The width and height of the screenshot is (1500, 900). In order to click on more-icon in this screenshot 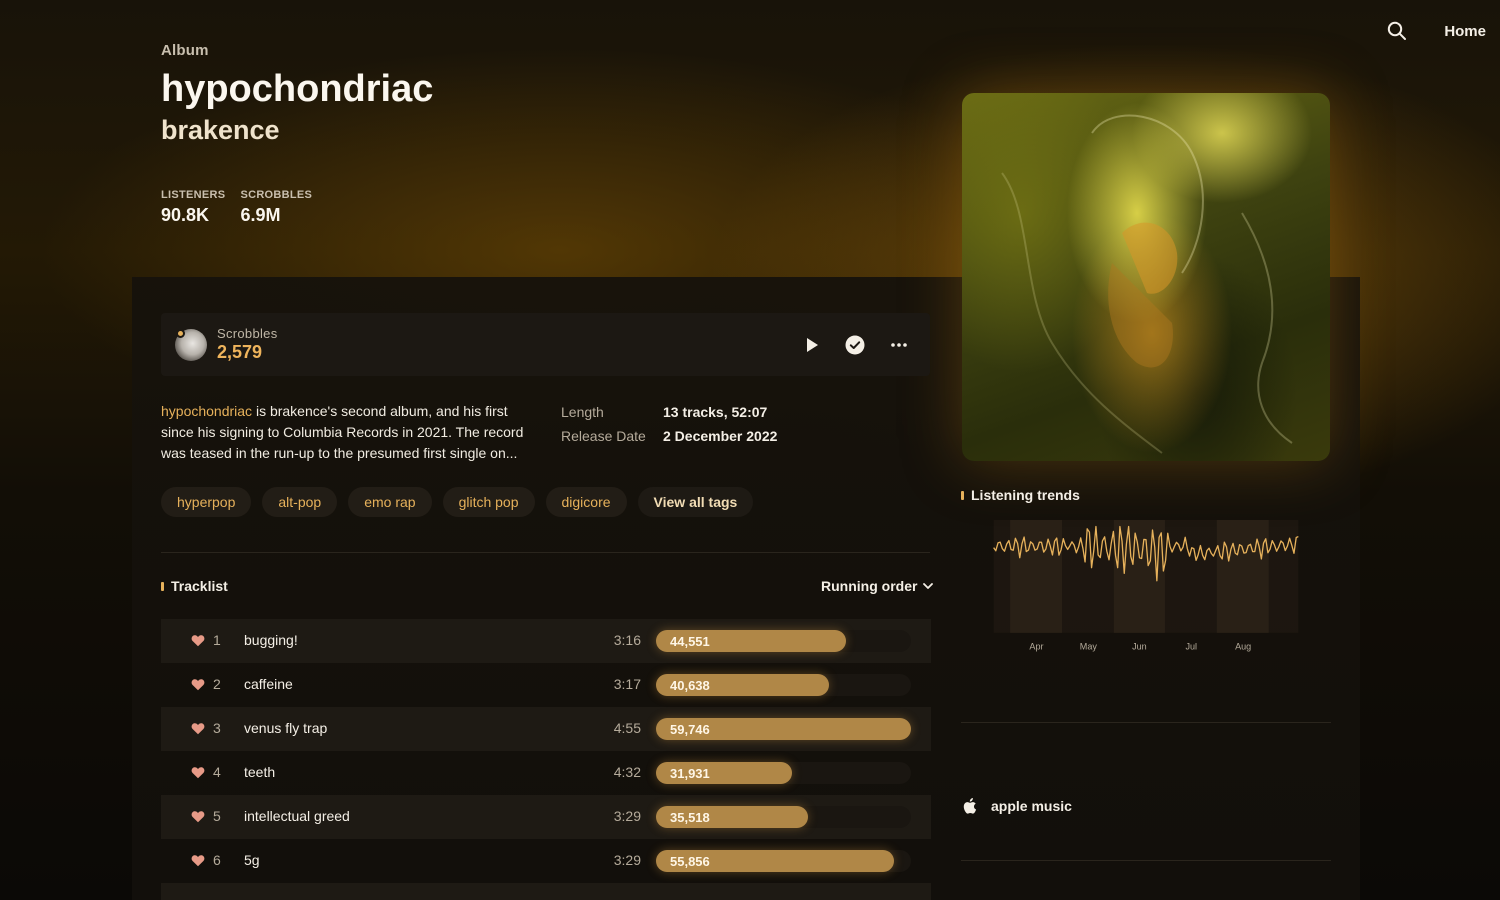, I will do `click(899, 345)`.